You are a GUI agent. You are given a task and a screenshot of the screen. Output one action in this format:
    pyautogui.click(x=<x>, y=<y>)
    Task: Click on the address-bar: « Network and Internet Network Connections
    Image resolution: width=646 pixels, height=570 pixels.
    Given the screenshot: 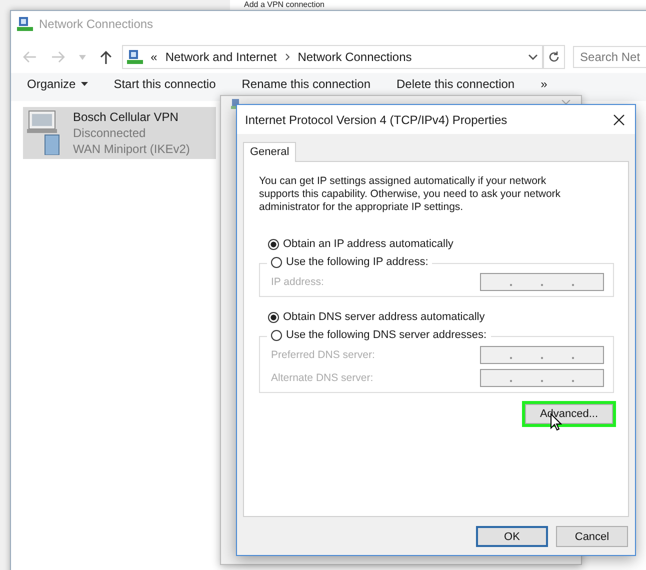 What is the action you would take?
    pyautogui.click(x=333, y=57)
    